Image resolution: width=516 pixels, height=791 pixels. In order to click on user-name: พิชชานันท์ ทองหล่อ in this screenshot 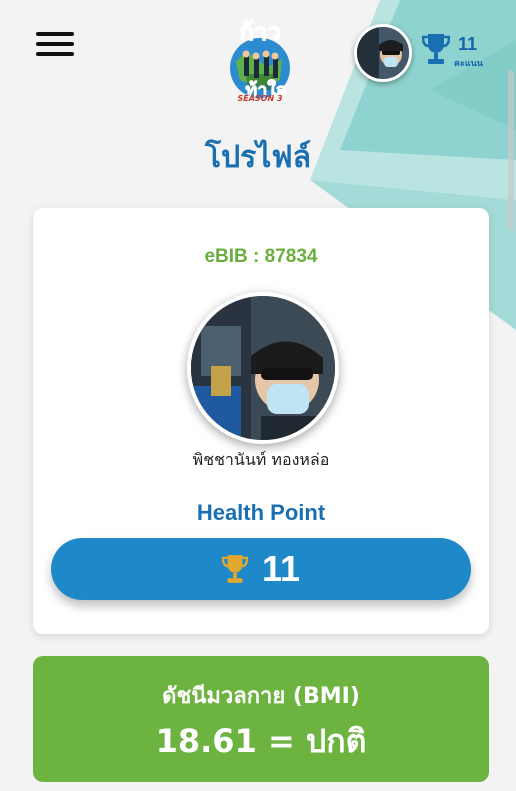, I will do `click(261, 459)`.